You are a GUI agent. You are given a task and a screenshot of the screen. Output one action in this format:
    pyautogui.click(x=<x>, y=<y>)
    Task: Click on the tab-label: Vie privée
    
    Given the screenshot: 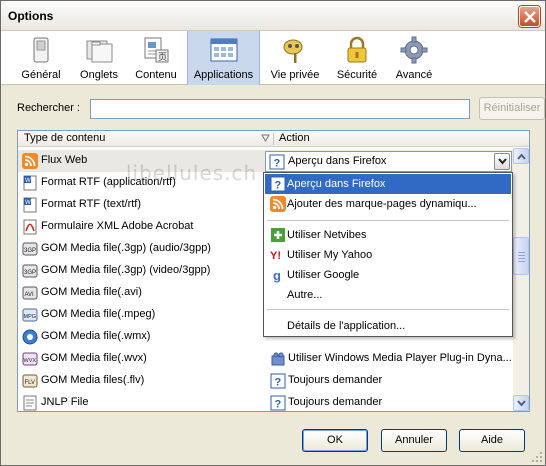 What is the action you would take?
    pyautogui.click(x=295, y=75)
    